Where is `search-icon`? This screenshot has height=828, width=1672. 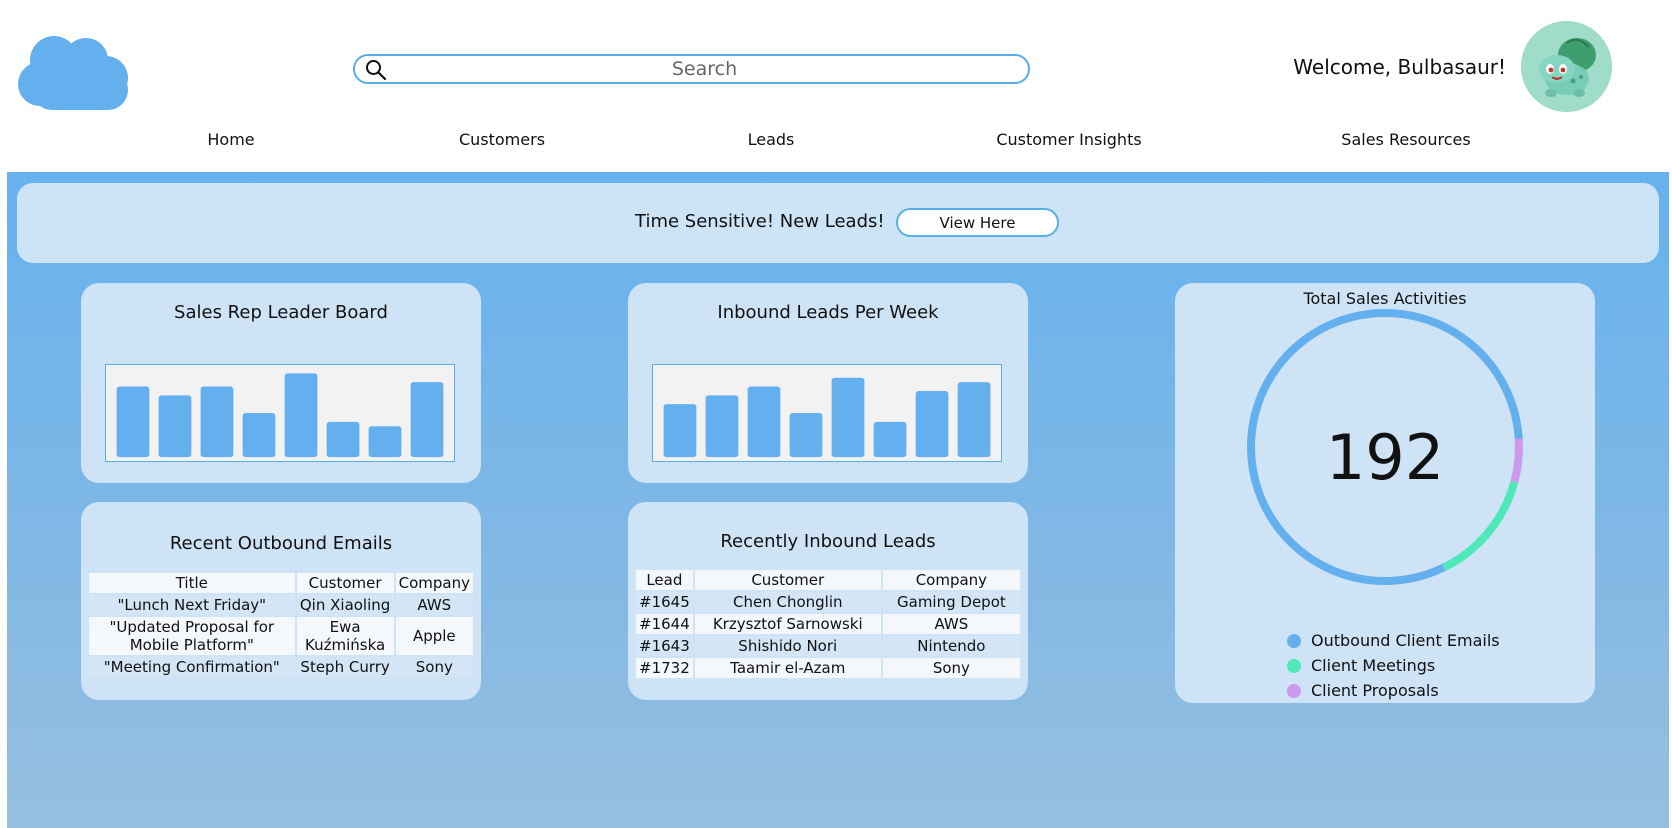
search-icon is located at coordinates (376, 70).